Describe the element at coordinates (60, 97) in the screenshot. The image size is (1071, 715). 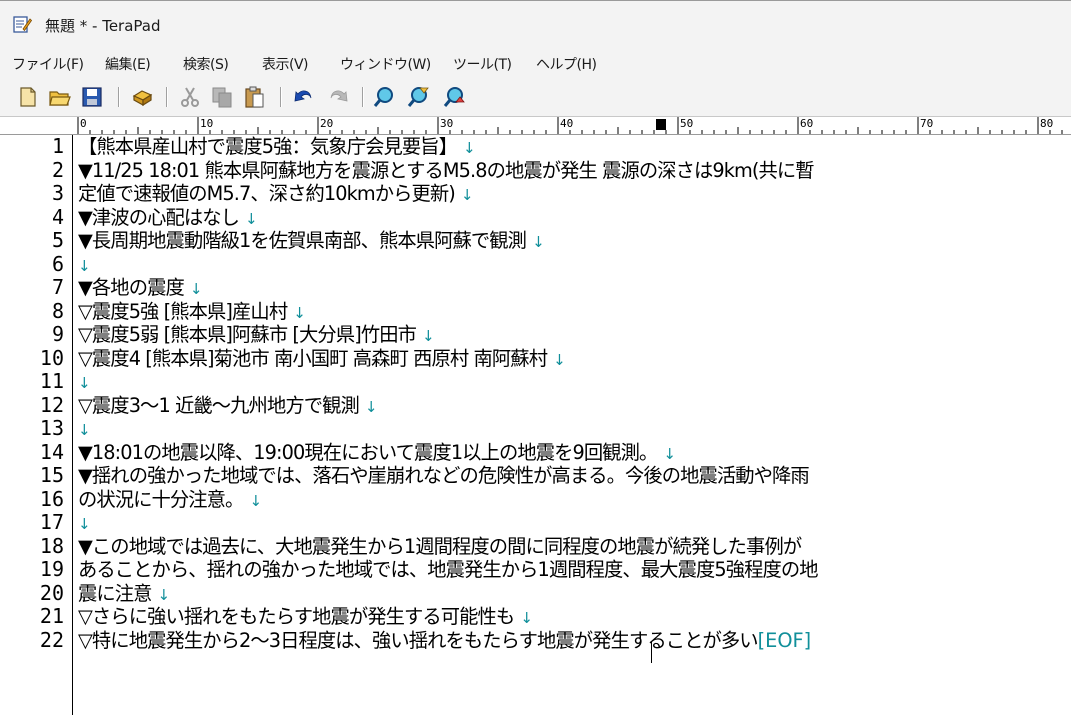
I see `open-folder-icon` at that location.